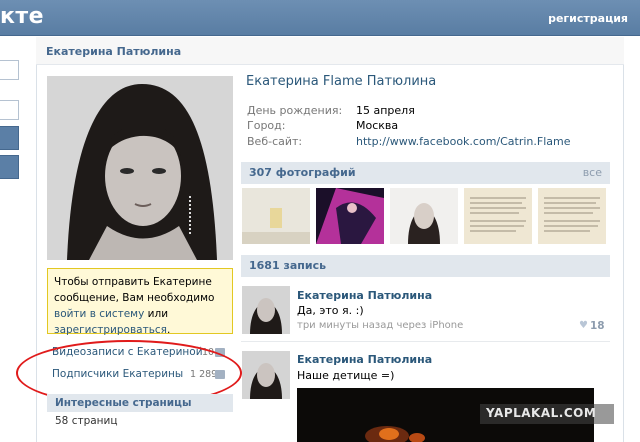 Image resolution: width=640 pixels, height=442 pixels. What do you see at coordinates (9, 167) in the screenshot?
I see `signup-button` at bounding box center [9, 167].